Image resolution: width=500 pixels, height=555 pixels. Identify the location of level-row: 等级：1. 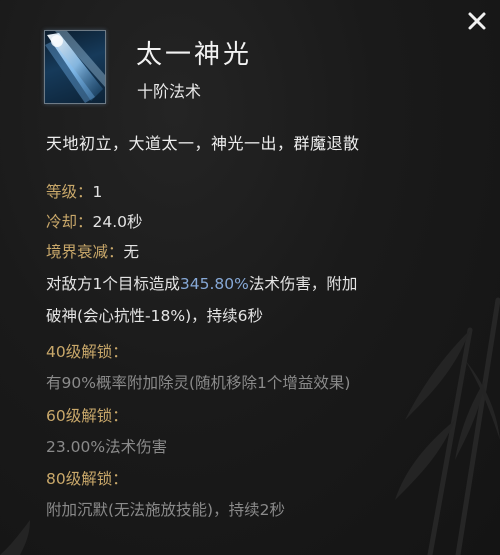
(74, 191).